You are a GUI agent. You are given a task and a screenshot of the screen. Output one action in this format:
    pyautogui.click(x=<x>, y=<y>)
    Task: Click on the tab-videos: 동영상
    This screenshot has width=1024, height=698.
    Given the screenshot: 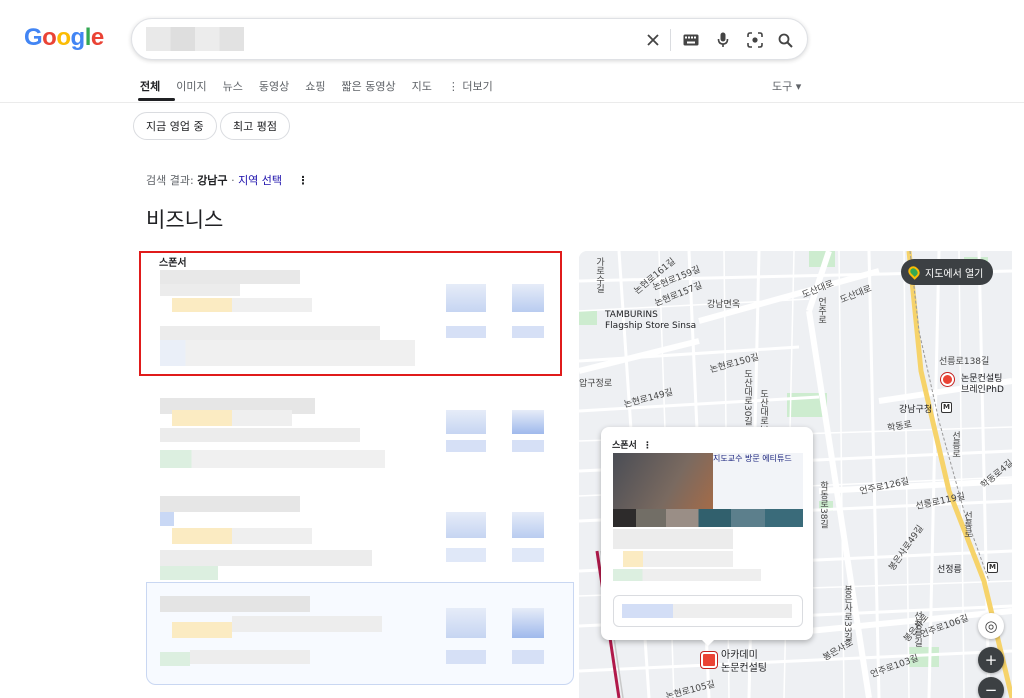 What is the action you would take?
    pyautogui.click(x=274, y=90)
    